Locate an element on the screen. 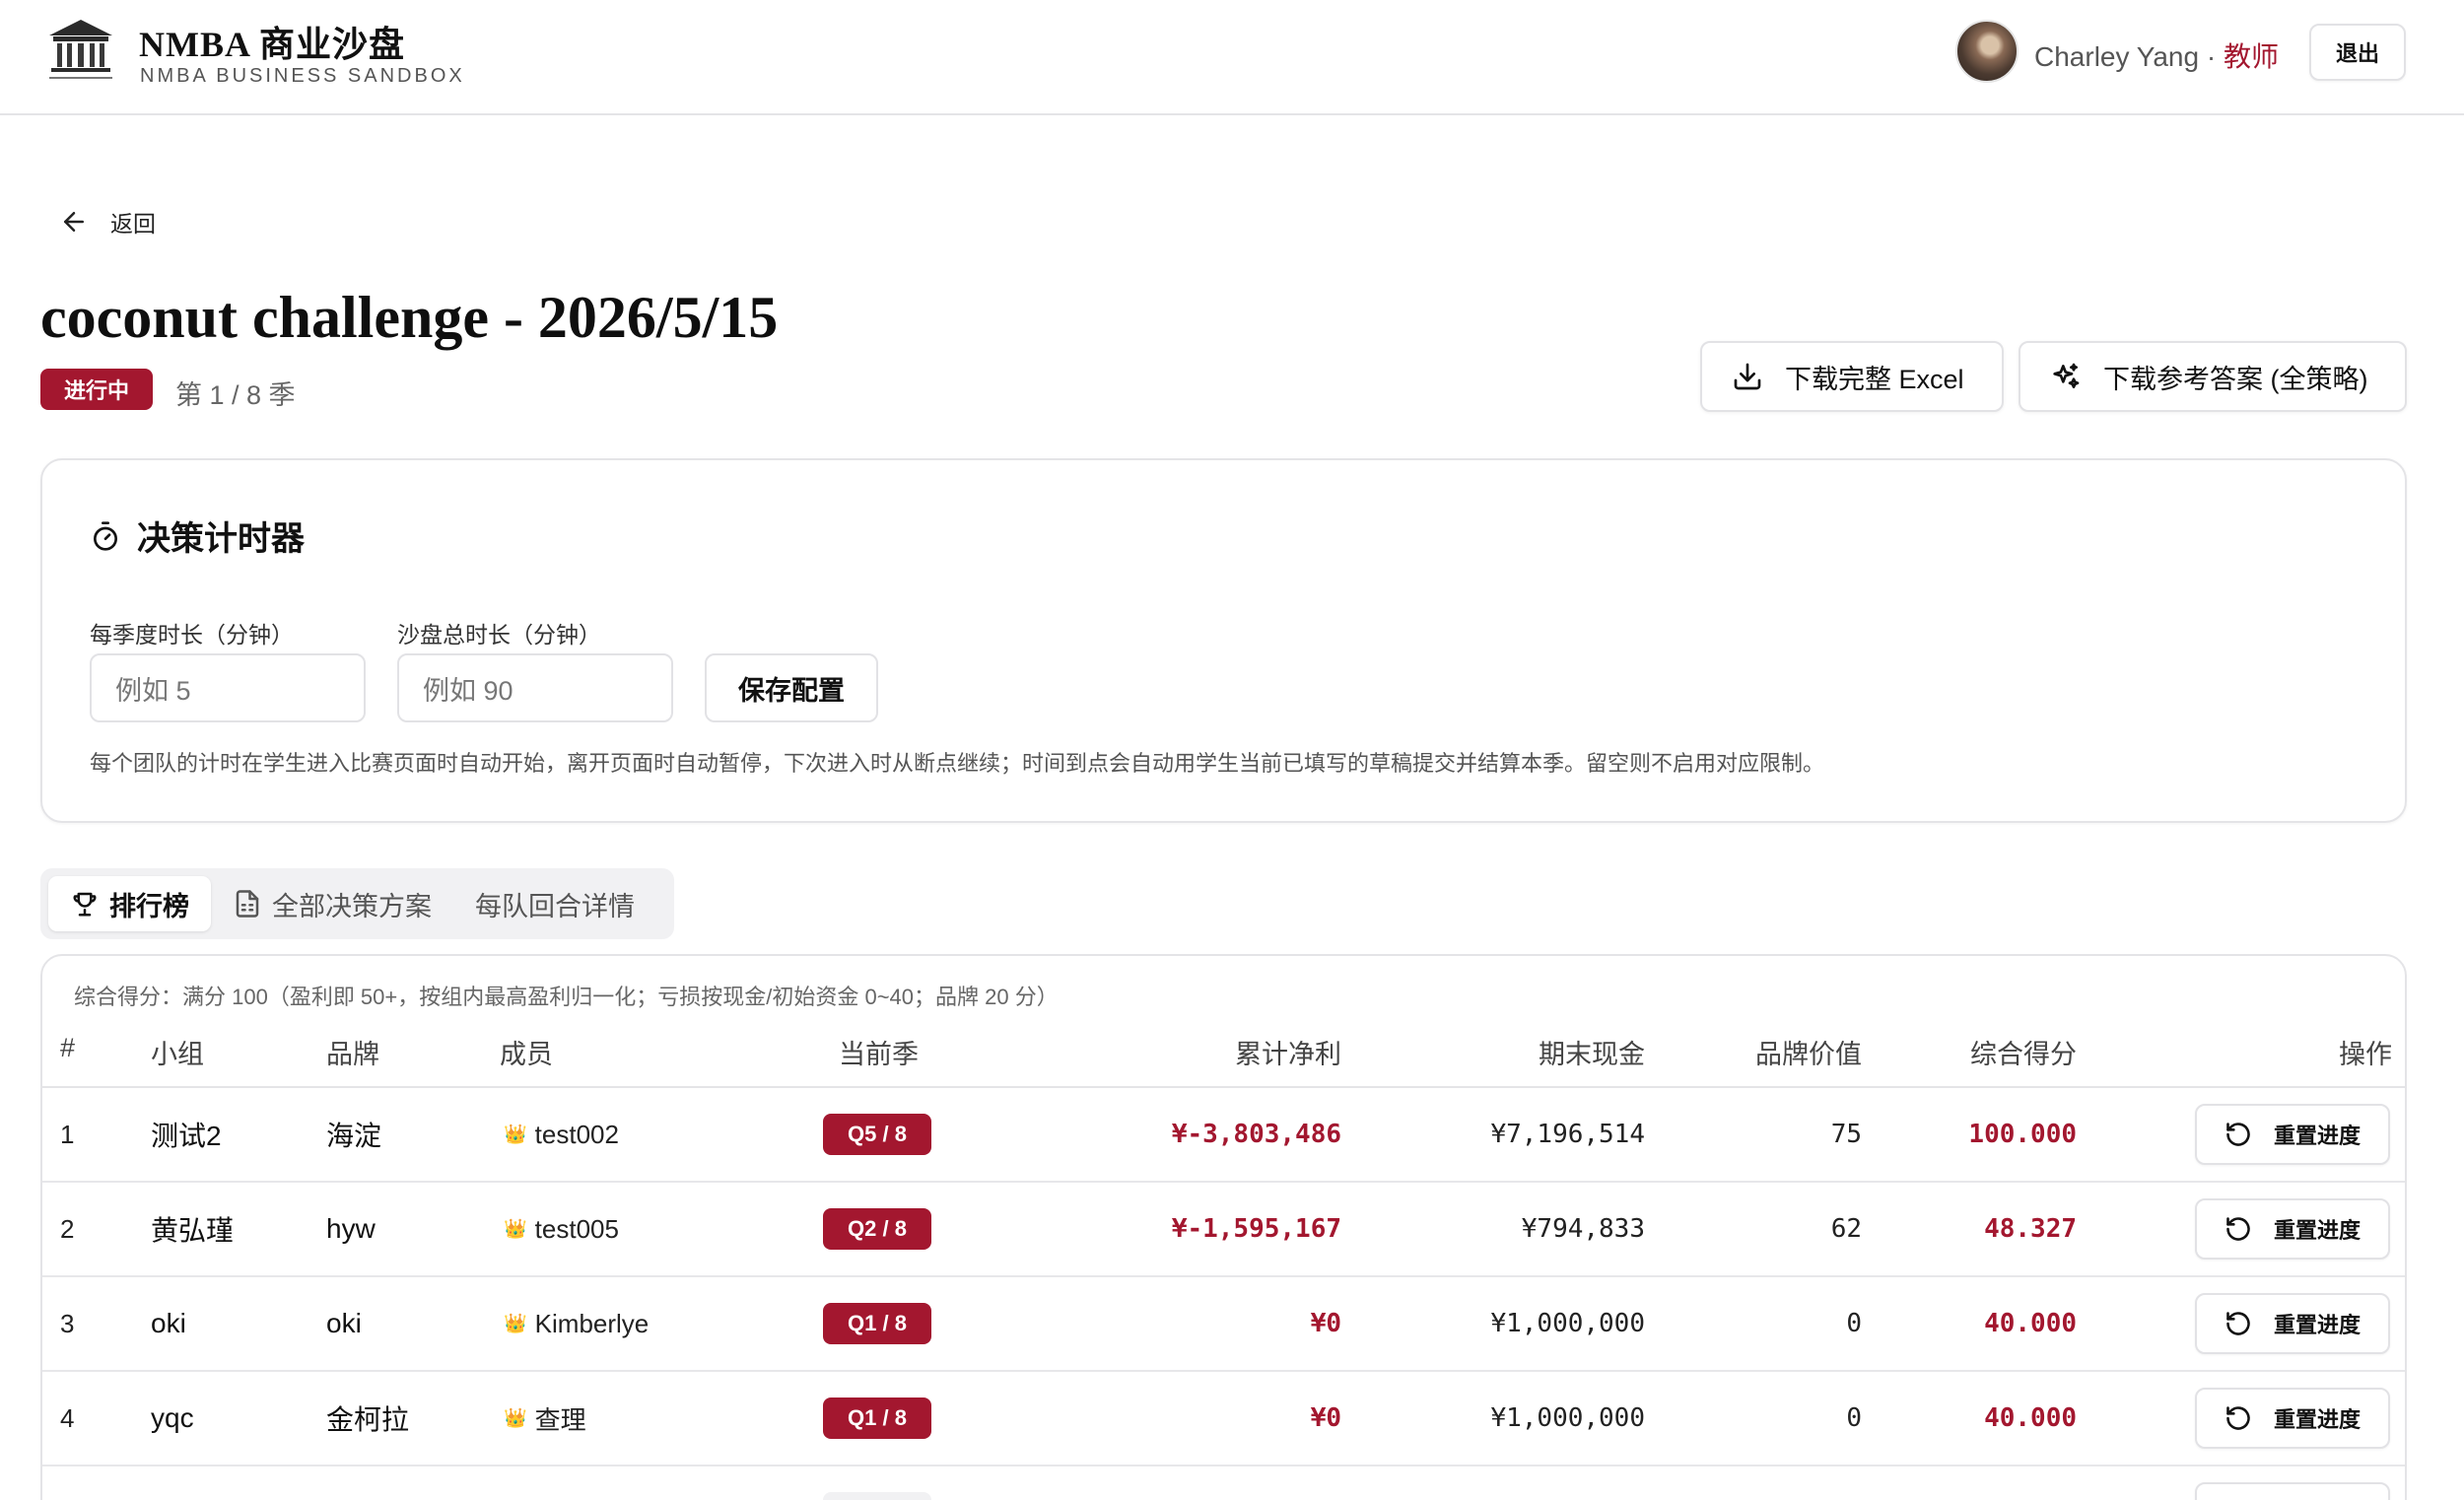 The height and width of the screenshot is (1500, 2464). column-members: 成员 is located at coordinates (526, 1054).